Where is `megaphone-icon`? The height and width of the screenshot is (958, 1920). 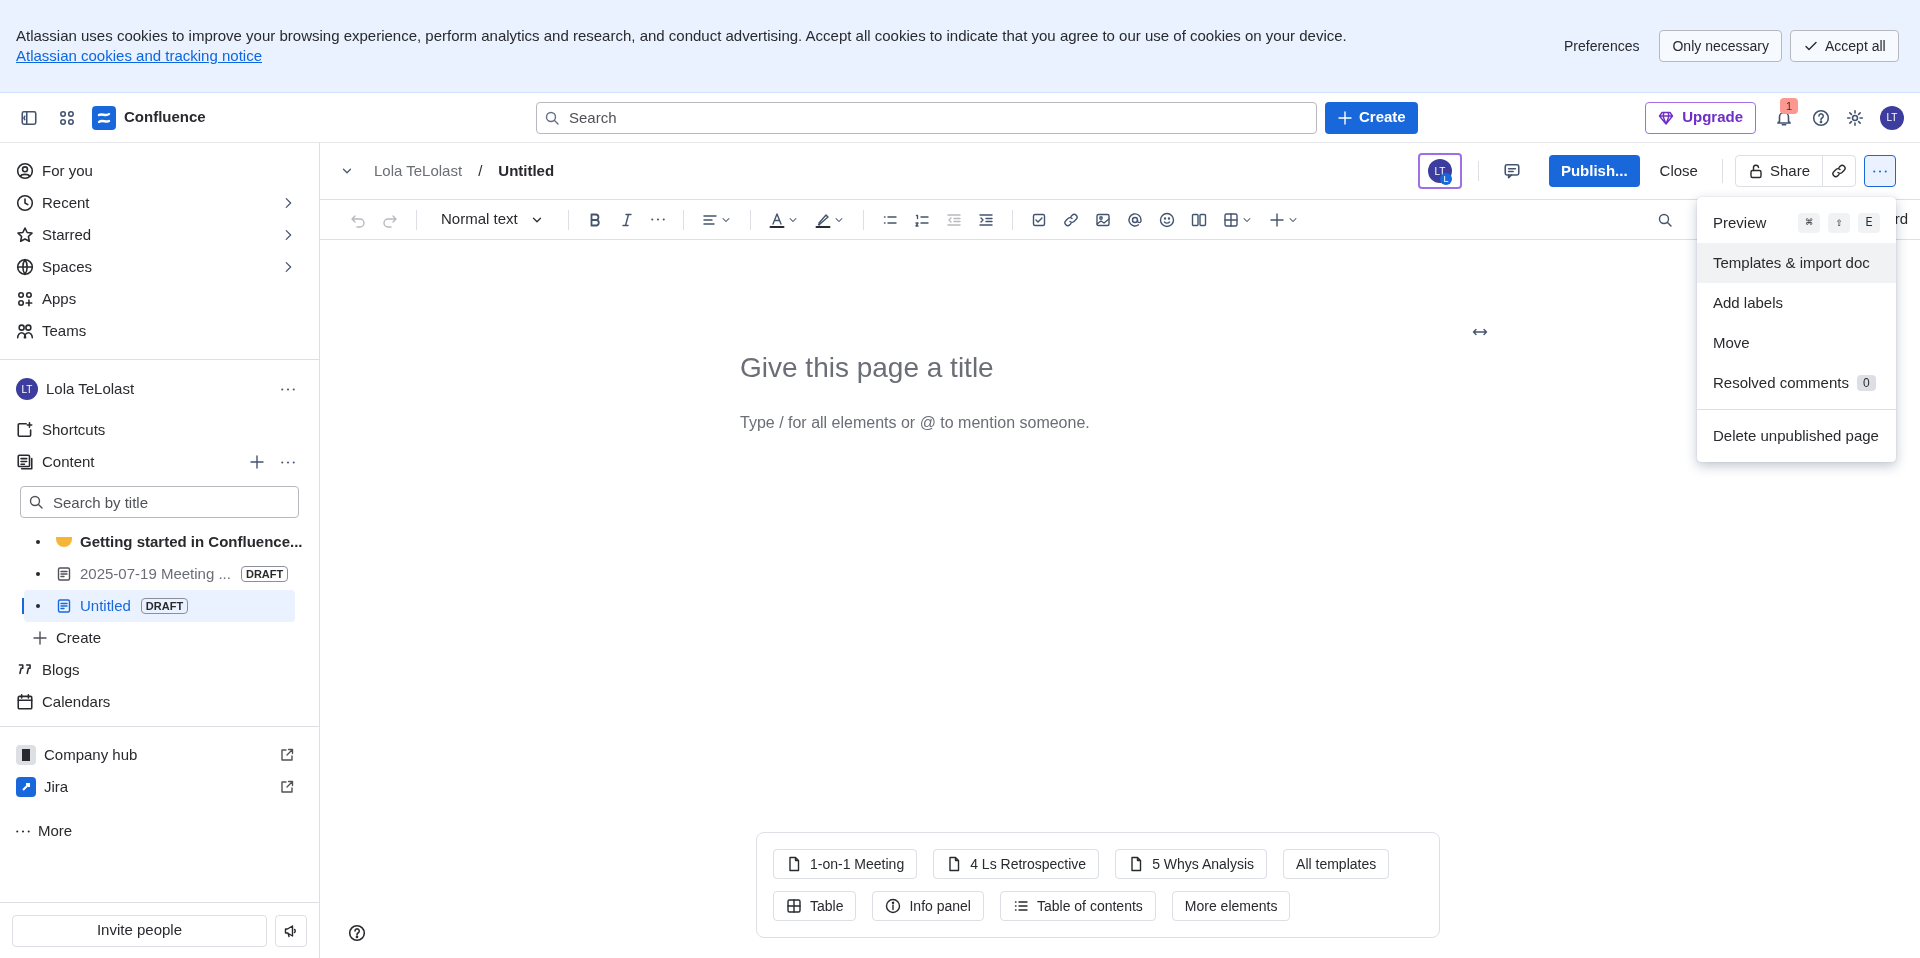
megaphone-icon is located at coordinates (291, 930).